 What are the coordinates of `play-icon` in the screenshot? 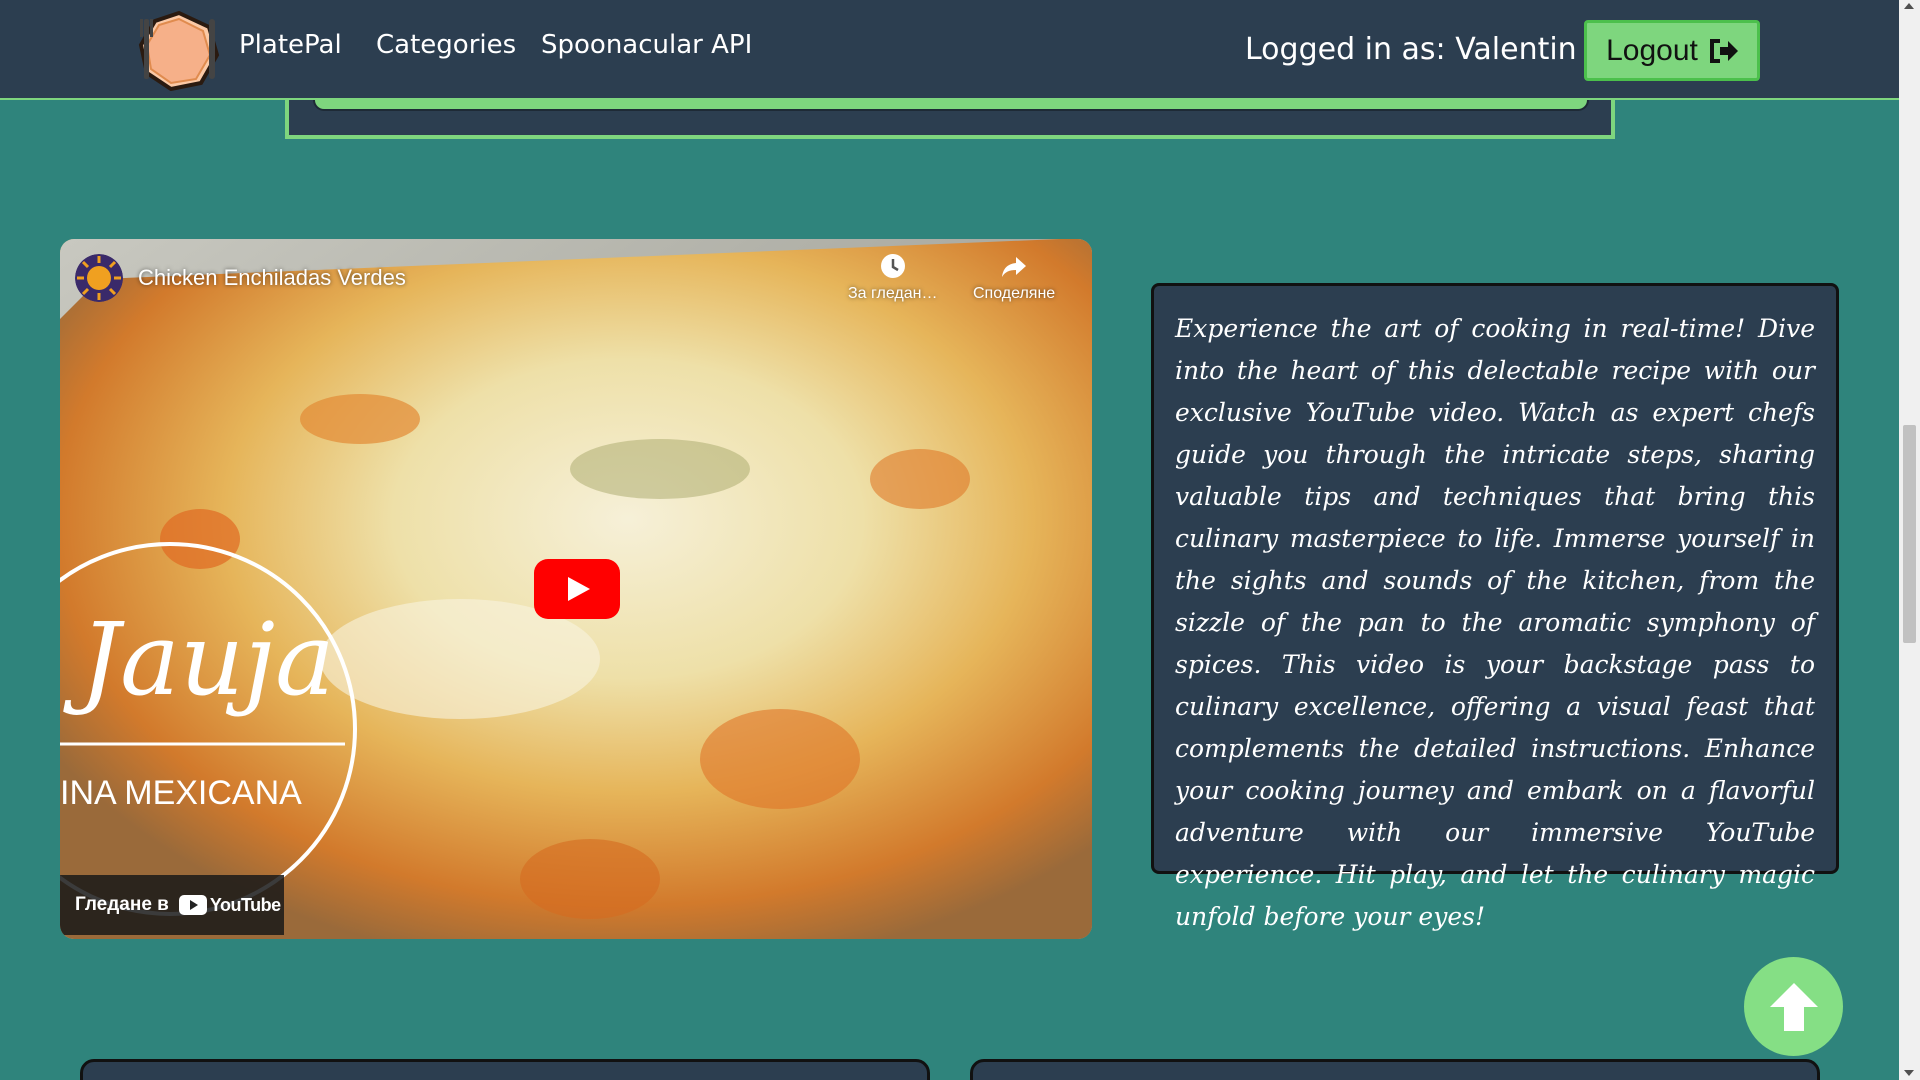 It's located at (577, 589).